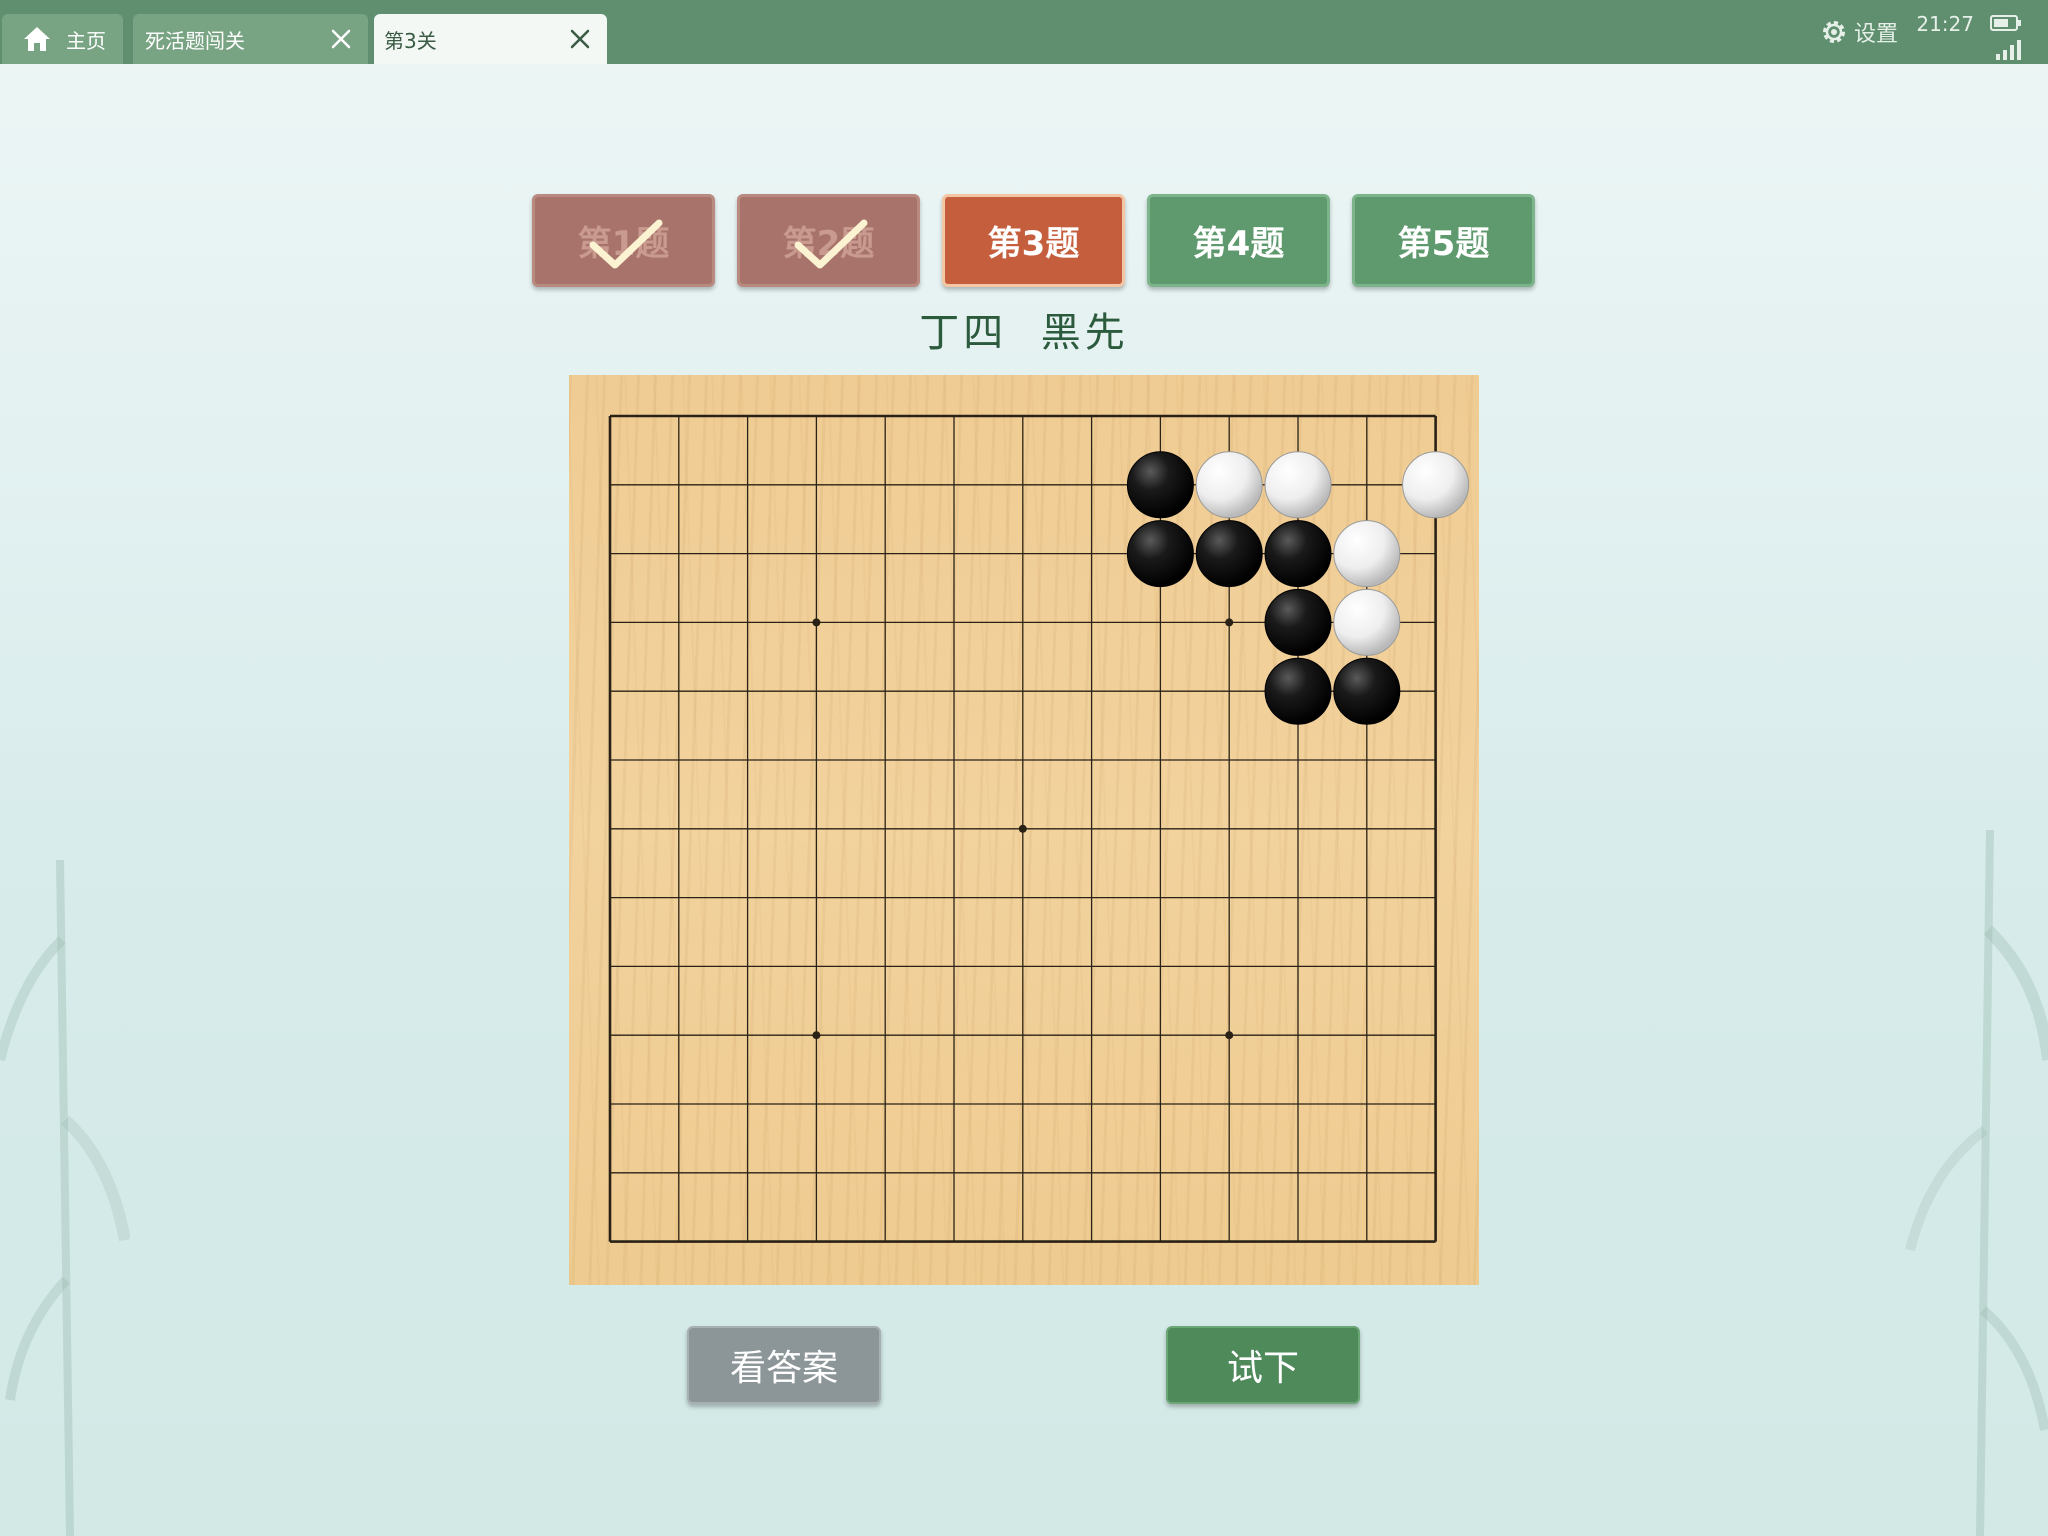 This screenshot has height=1536, width=2048. Describe the element at coordinates (1875, 34) in the screenshot. I see `settings-label: 设置` at that location.